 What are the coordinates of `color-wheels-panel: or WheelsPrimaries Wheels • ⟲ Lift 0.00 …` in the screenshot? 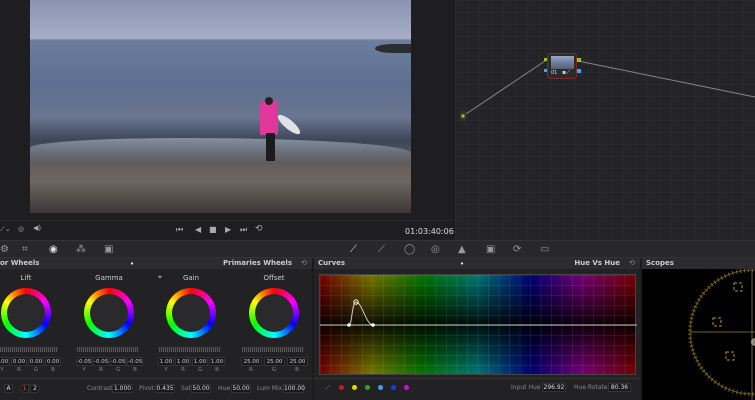 It's located at (156, 329).